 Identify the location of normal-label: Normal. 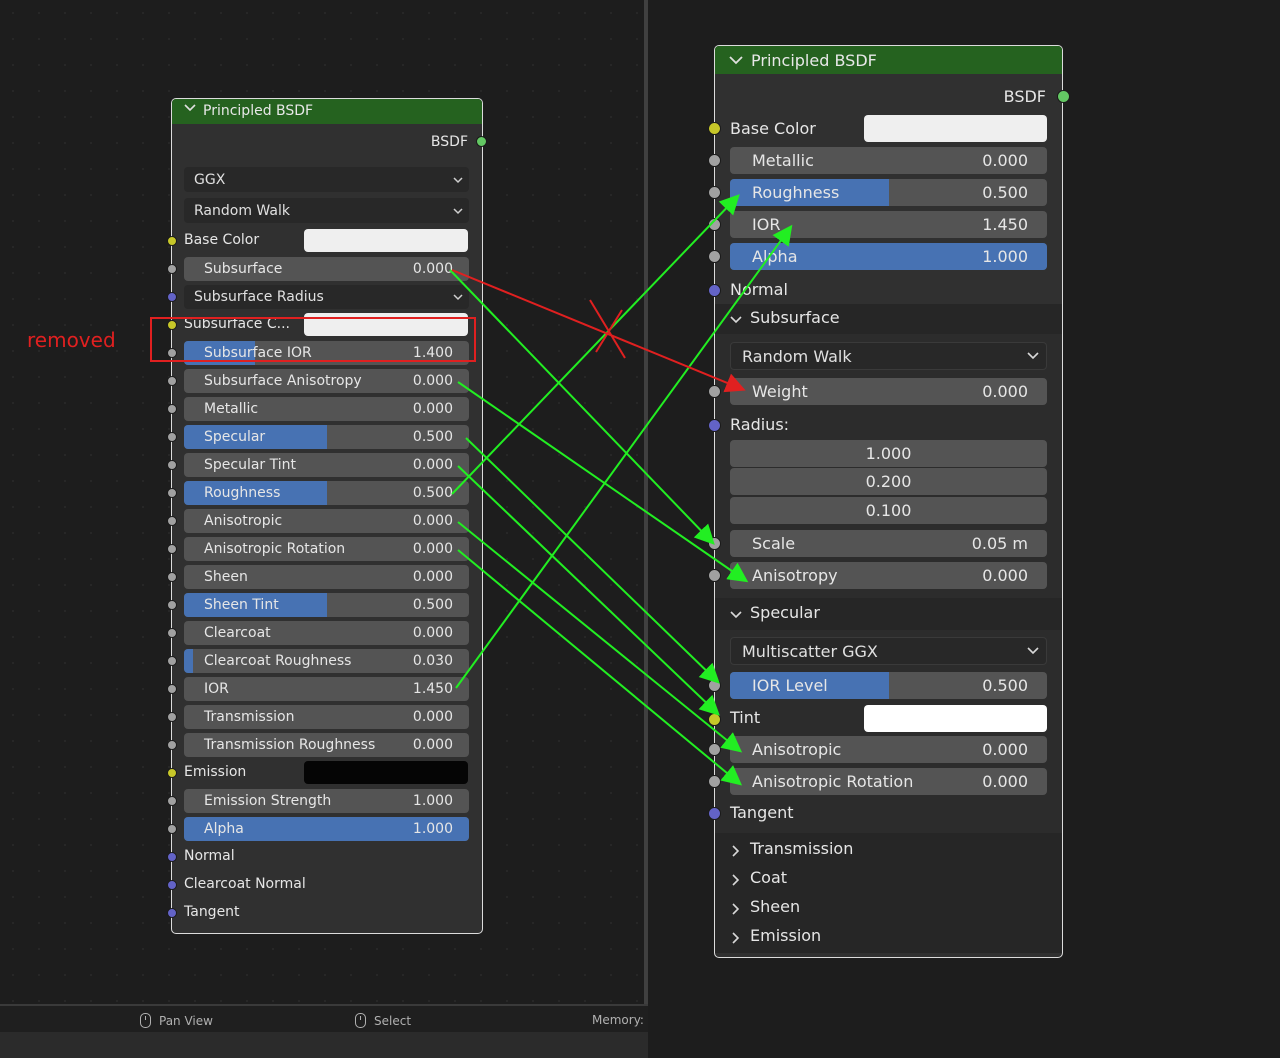
(209, 856).